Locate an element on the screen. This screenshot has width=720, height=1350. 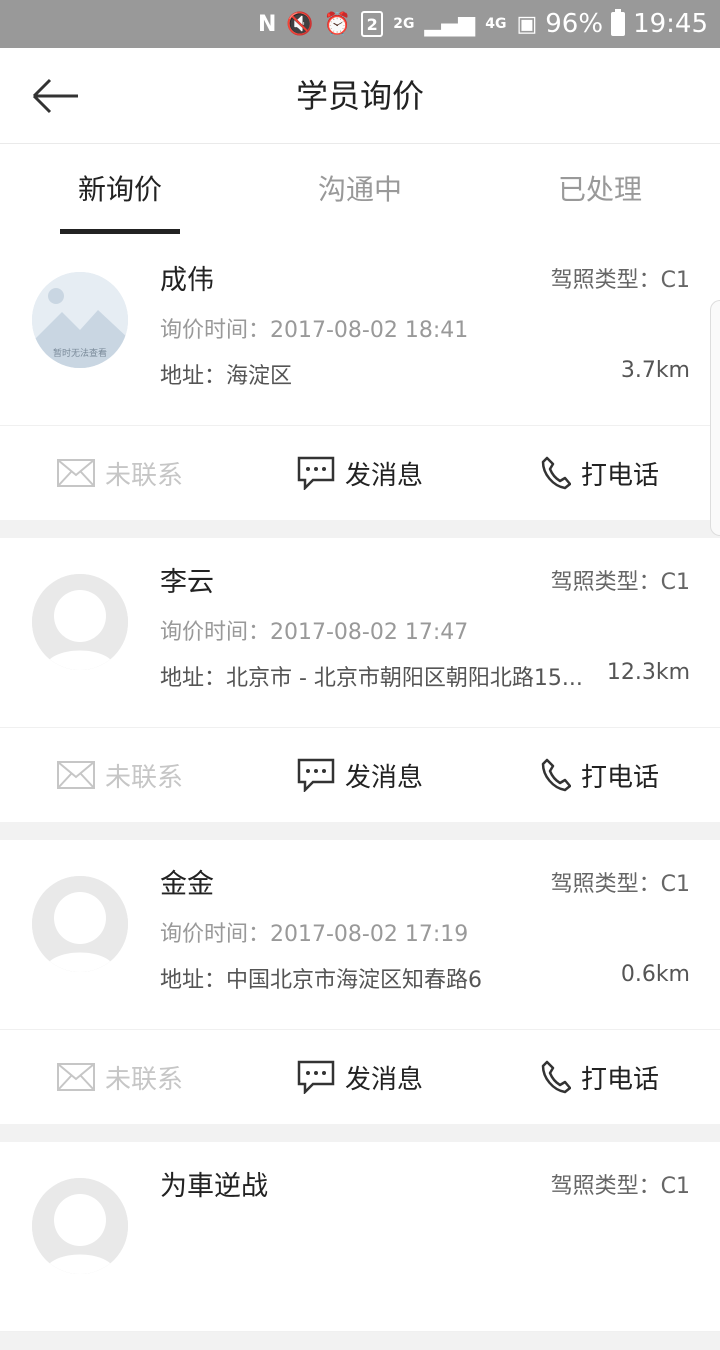
avatar-caption: 暂时无法查看 is located at coordinates (80, 353).